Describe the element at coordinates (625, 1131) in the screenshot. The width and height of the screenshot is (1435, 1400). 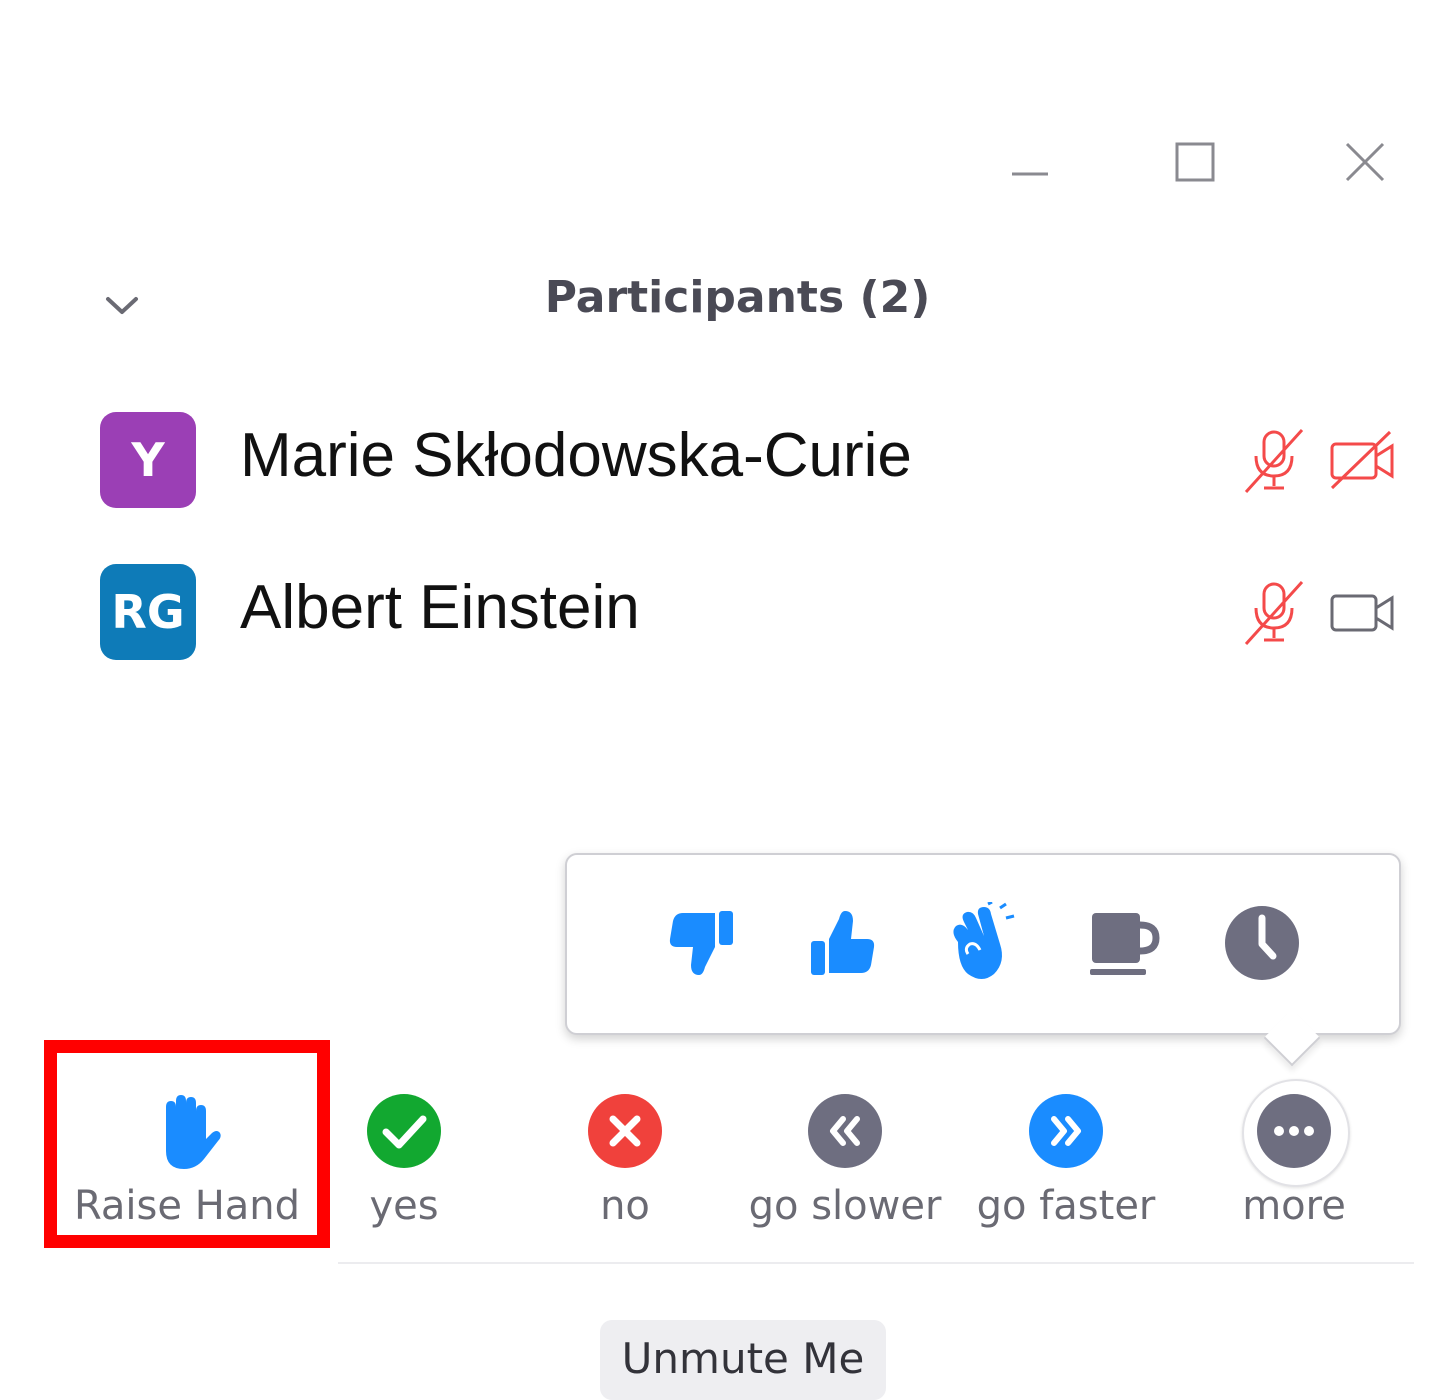
I see `x-icon` at that location.